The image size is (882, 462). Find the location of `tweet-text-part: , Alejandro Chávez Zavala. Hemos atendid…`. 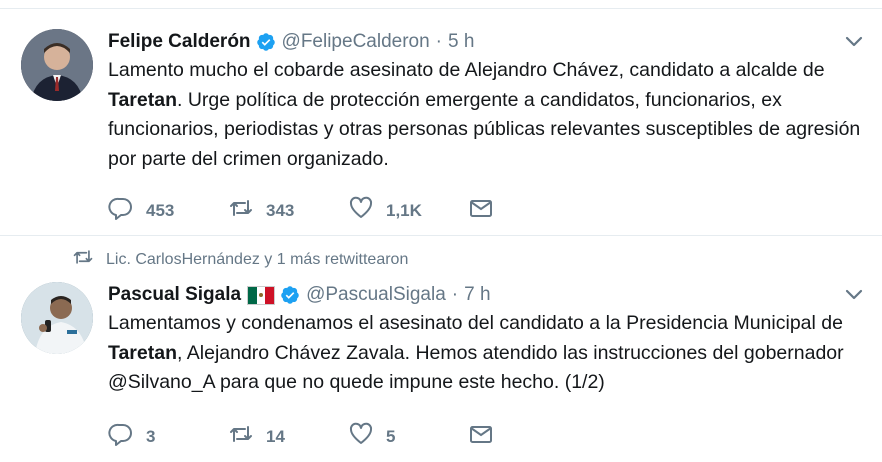

tweet-text-part: , Alejandro Chávez Zavala. Hemos atendid… is located at coordinates (476, 367).